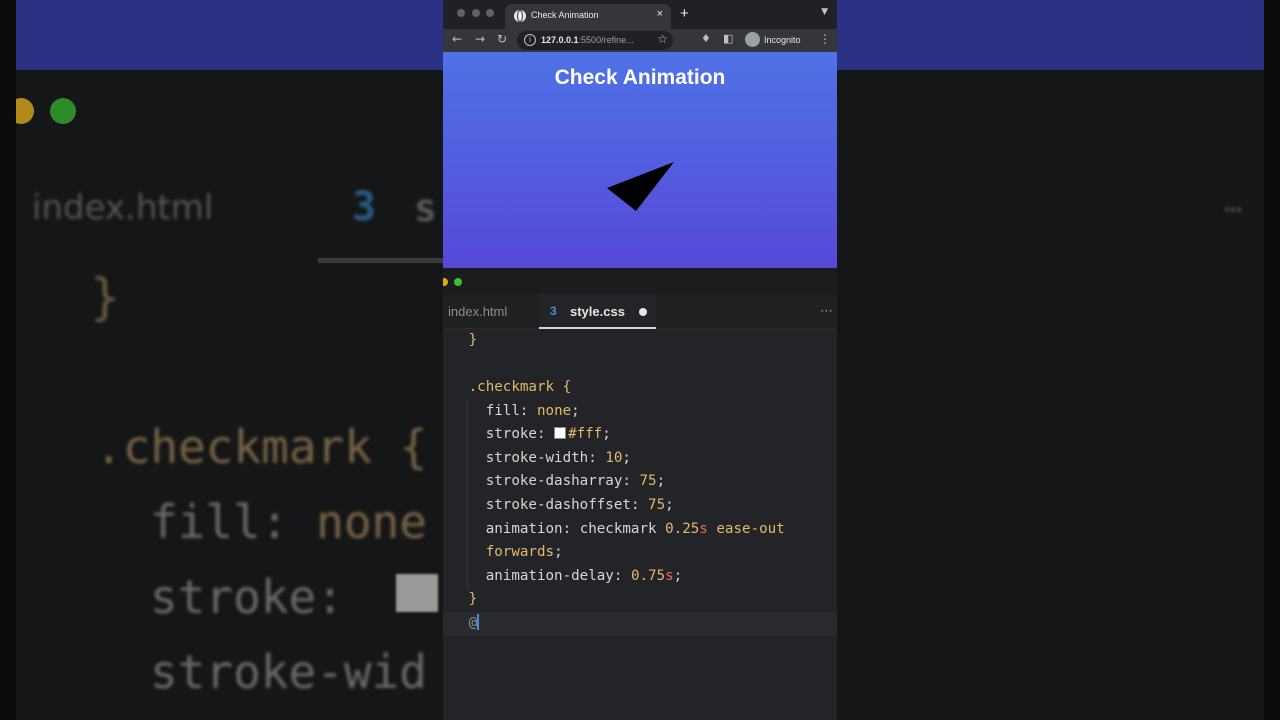  Describe the element at coordinates (520, 552) in the screenshot. I see `code-value: forwards` at that location.